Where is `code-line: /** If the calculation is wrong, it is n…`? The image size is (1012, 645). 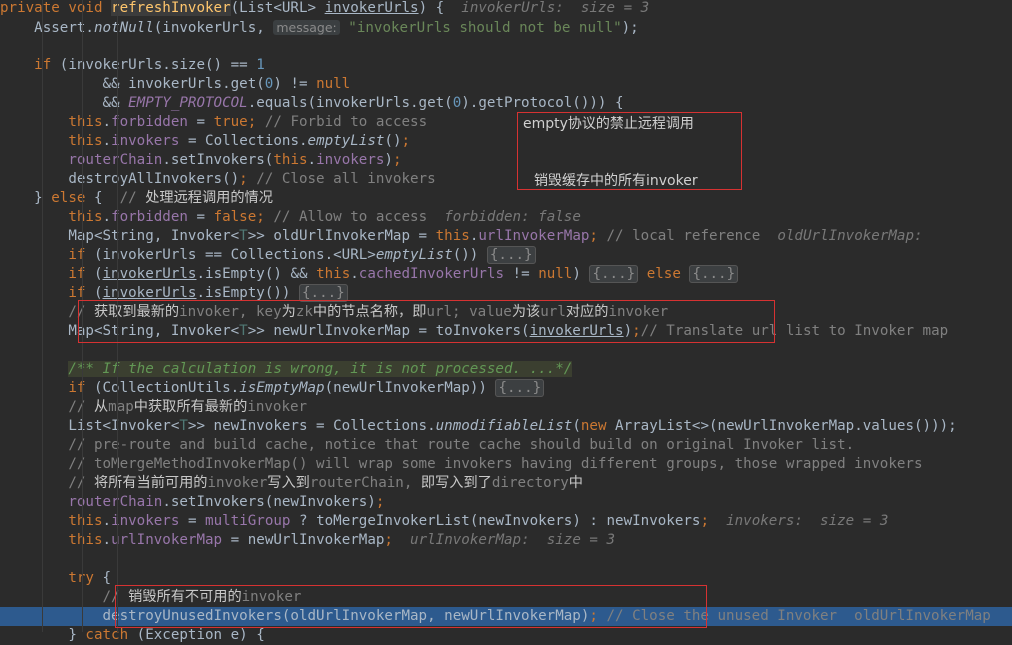 code-line: /** If the calculation is wrong, it is n… is located at coordinates (506, 369).